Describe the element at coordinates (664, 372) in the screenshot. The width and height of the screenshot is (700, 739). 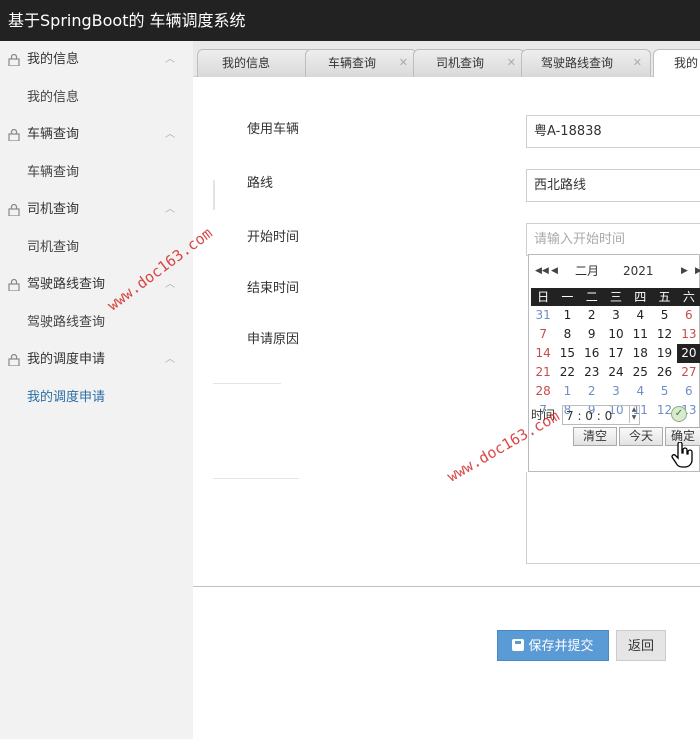
I see `date-cell: 26` at that location.